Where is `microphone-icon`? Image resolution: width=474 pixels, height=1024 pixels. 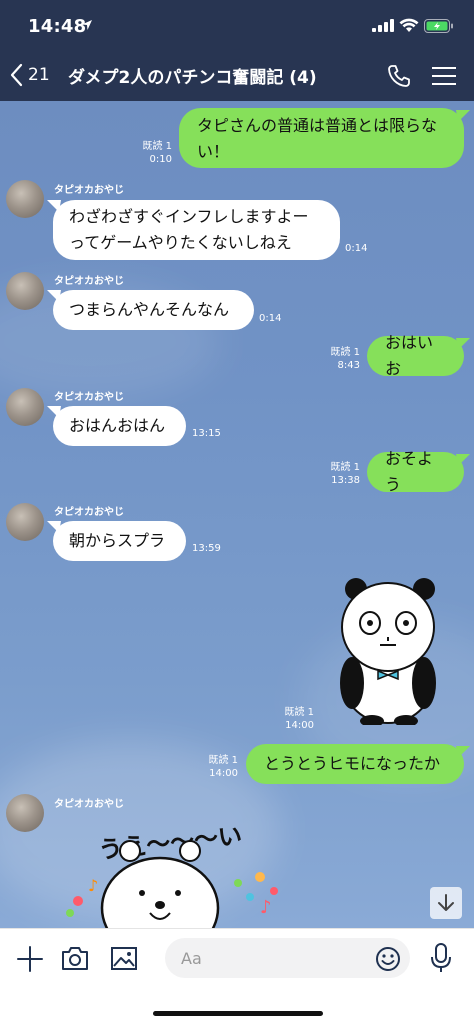
microphone-icon is located at coordinates (441, 958).